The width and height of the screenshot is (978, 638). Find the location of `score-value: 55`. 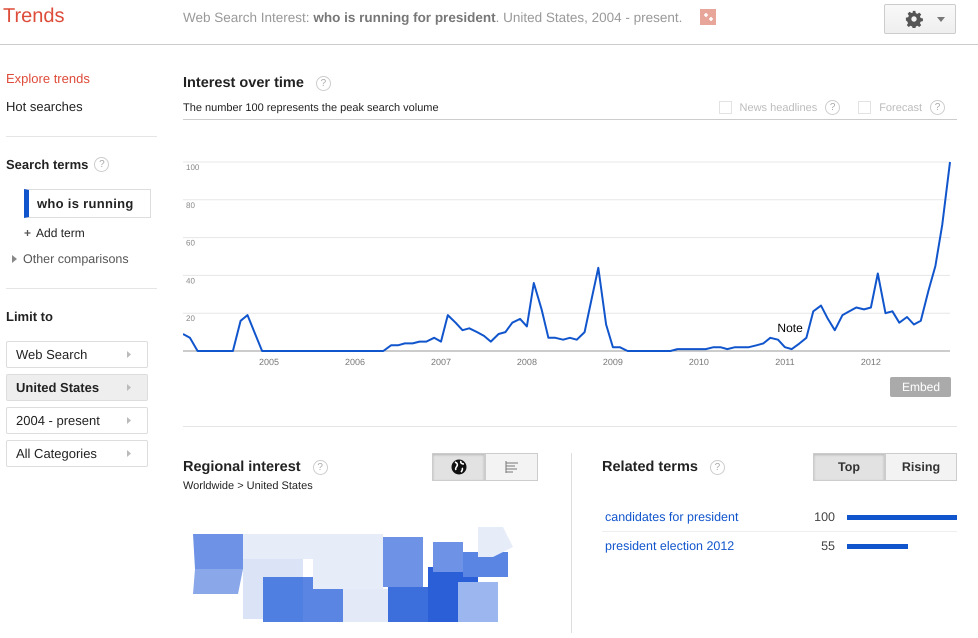

score-value: 55 is located at coordinates (827, 546).